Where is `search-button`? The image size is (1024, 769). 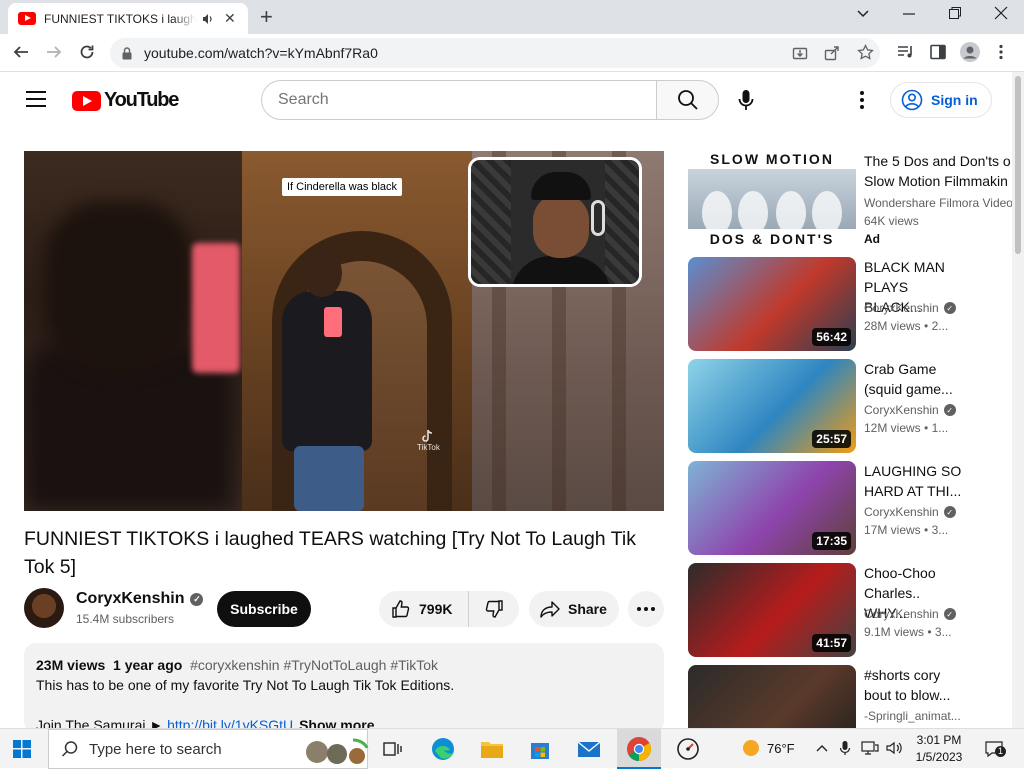 search-button is located at coordinates (687, 100).